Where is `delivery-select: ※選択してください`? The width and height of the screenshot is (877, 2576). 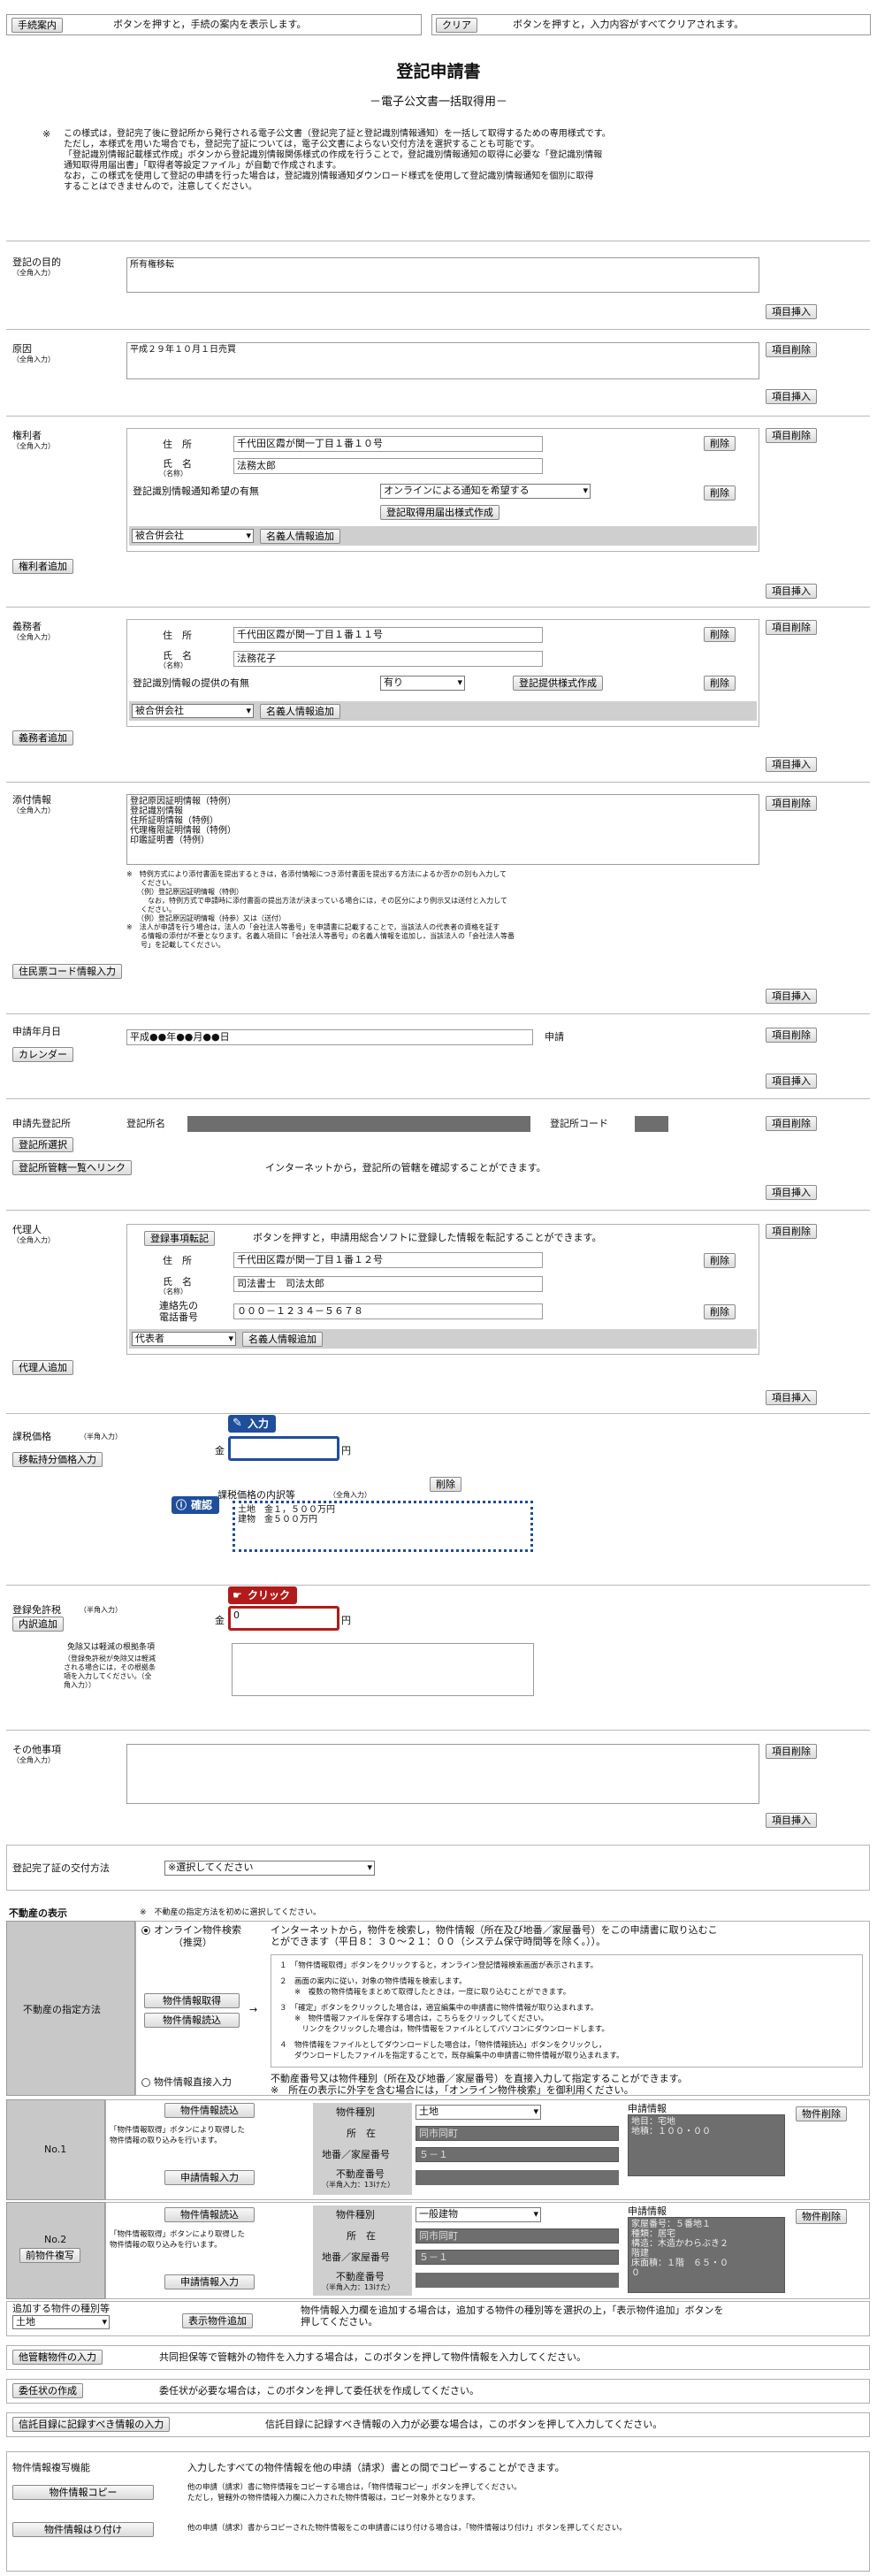
delivery-select: ※選択してください is located at coordinates (269, 1868).